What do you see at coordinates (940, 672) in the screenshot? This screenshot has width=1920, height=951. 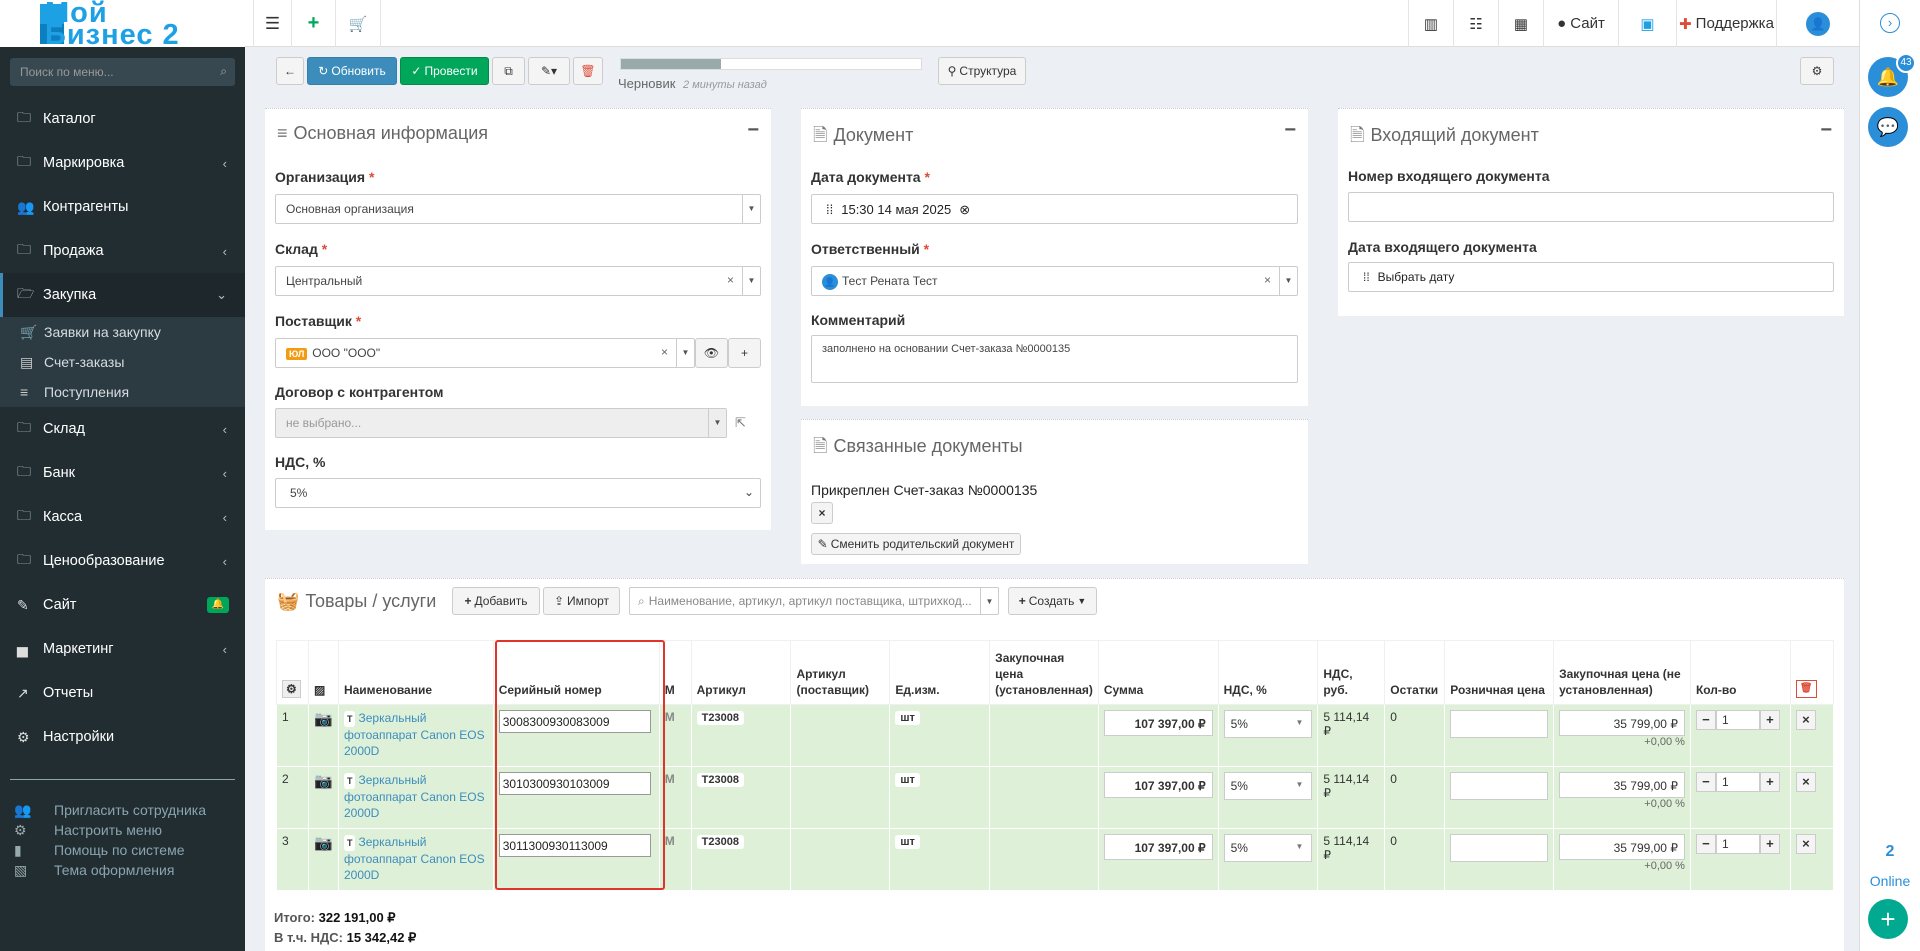 I see `column-header-unit: Ед.изм.` at bounding box center [940, 672].